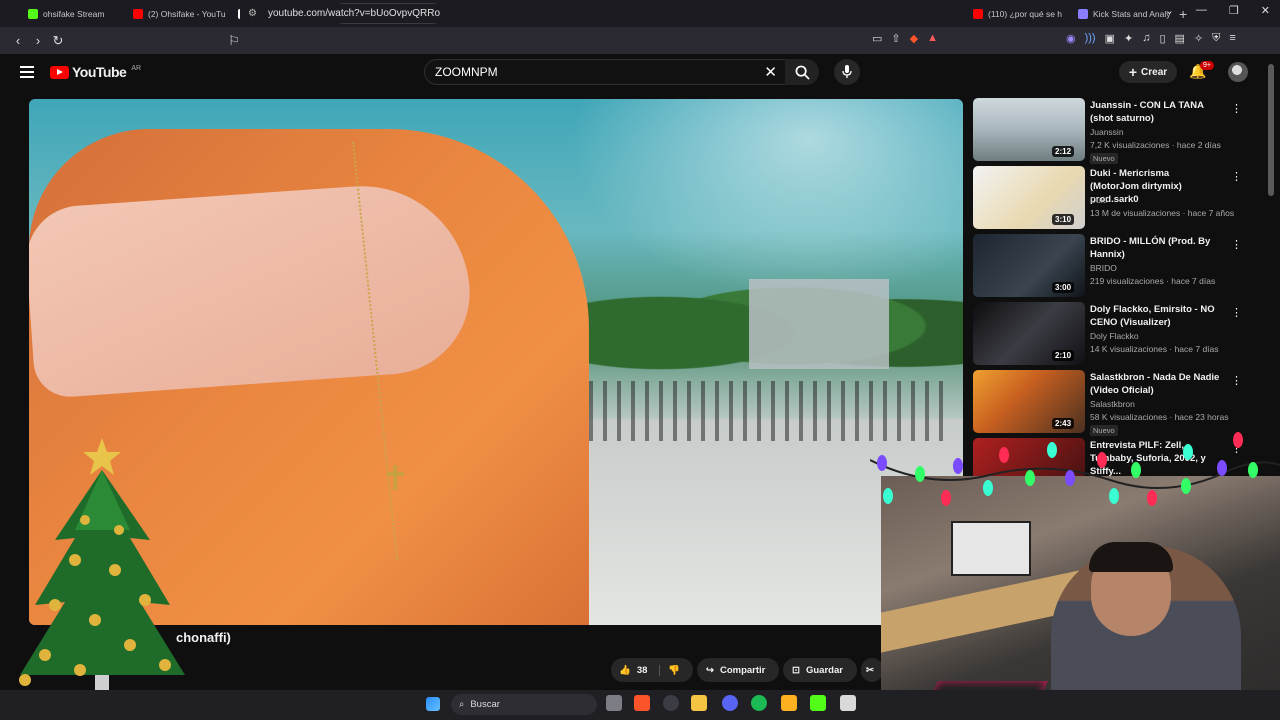 Image resolution: width=1280 pixels, height=720 pixels. What do you see at coordinates (789, 703) in the screenshot?
I see `app-icon` at bounding box center [789, 703].